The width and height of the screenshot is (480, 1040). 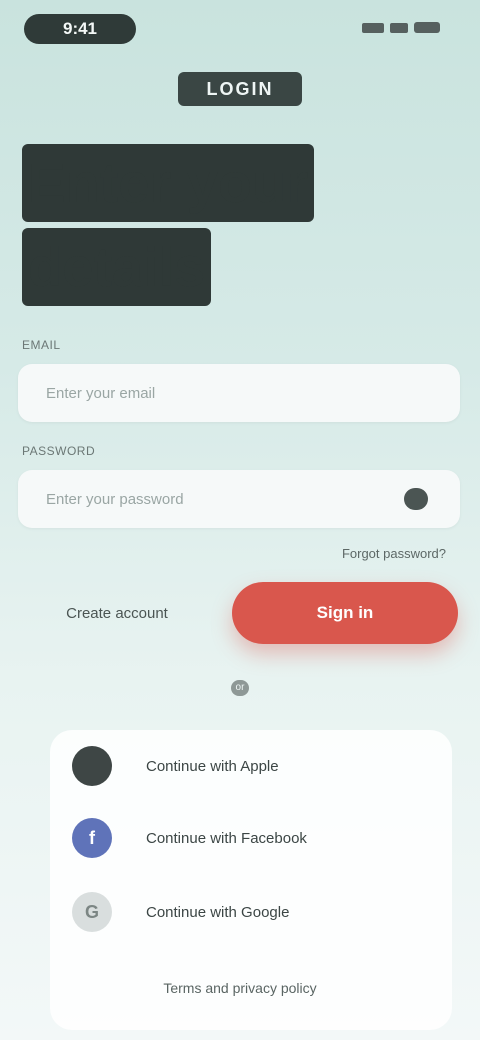 What do you see at coordinates (92, 912) in the screenshot?
I see `google-icon: G` at bounding box center [92, 912].